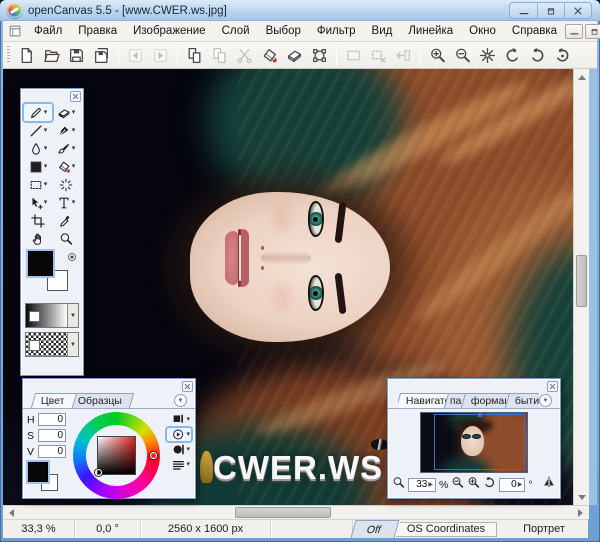 This screenshot has width=600, height=542. What do you see at coordinates (179, 464) in the screenshot?
I see `list-mode-button: ▾` at bounding box center [179, 464].